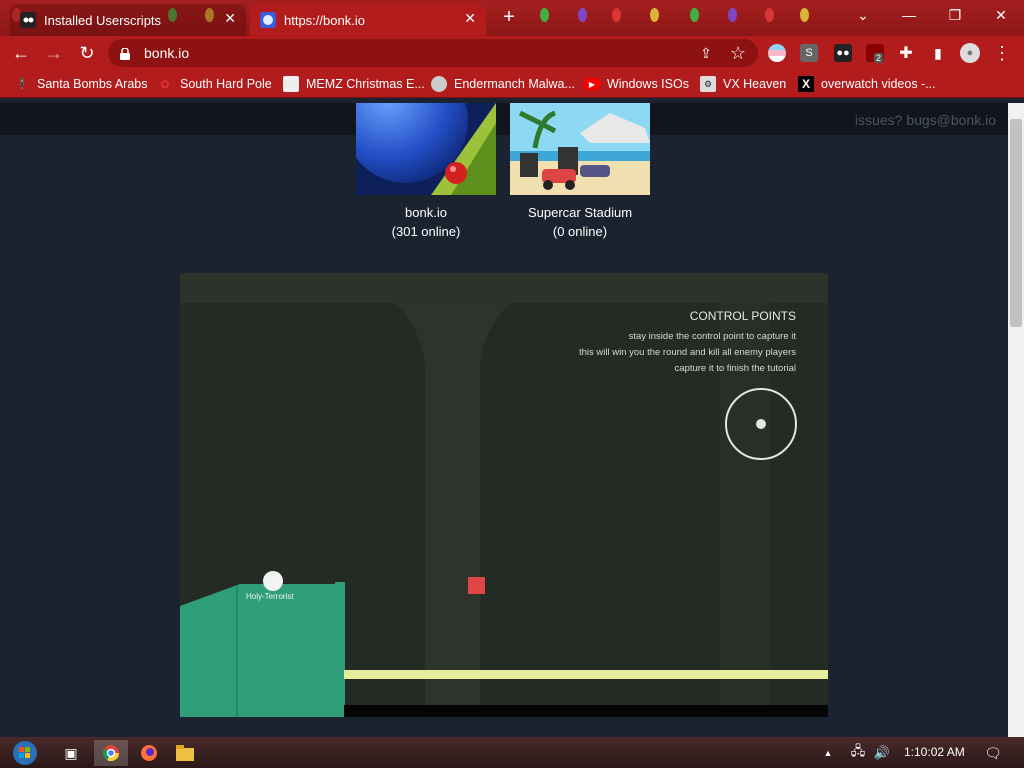 The height and width of the screenshot is (768, 1024). Describe the element at coordinates (858, 753) in the screenshot. I see `network-icon: 🖧` at that location.